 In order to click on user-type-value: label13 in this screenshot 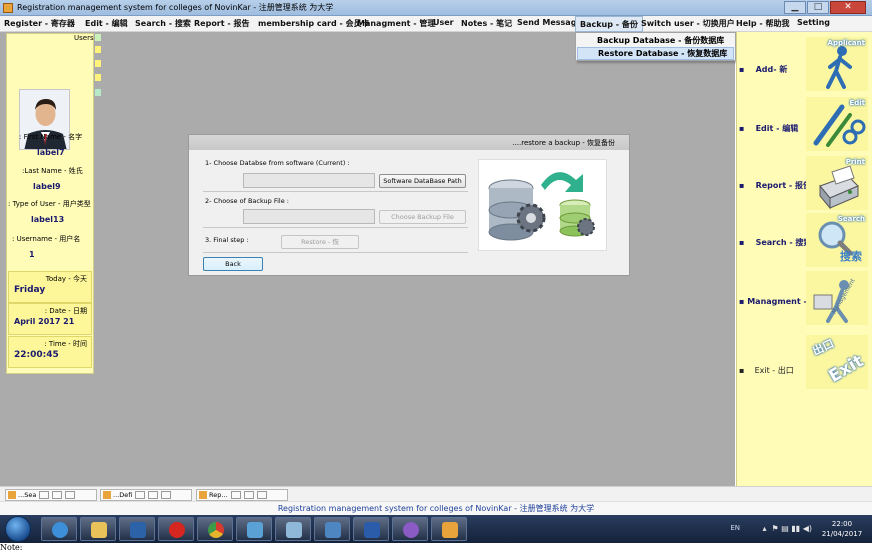, I will do `click(48, 219)`.